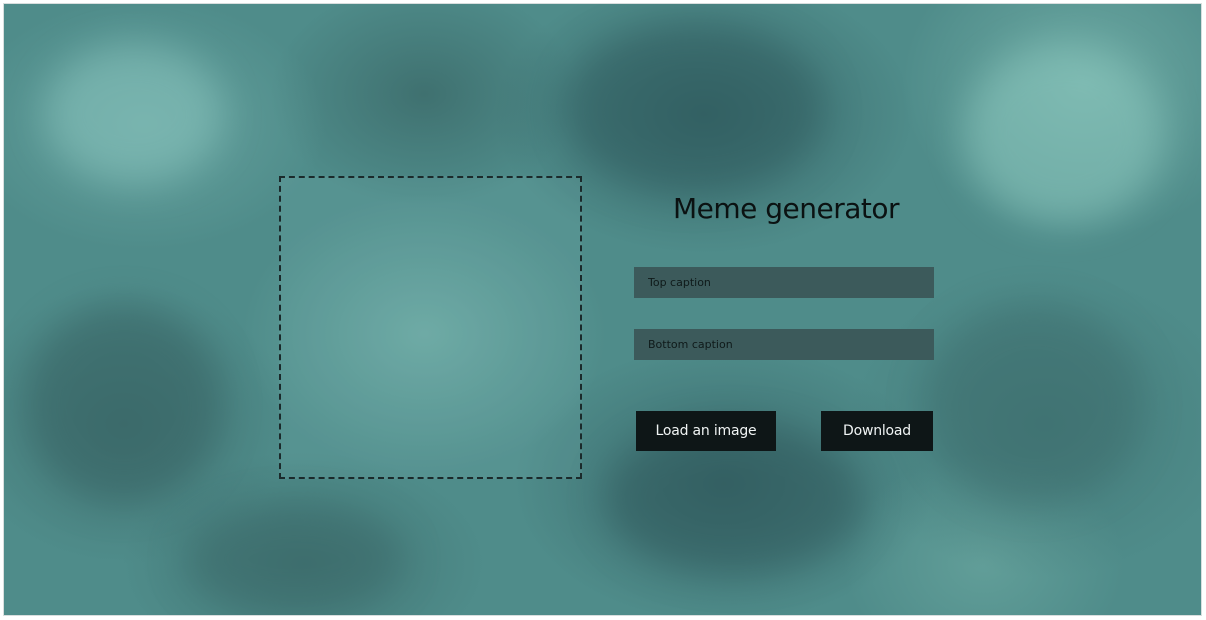  What do you see at coordinates (786, 208) in the screenshot?
I see `page-title: Meme generator` at bounding box center [786, 208].